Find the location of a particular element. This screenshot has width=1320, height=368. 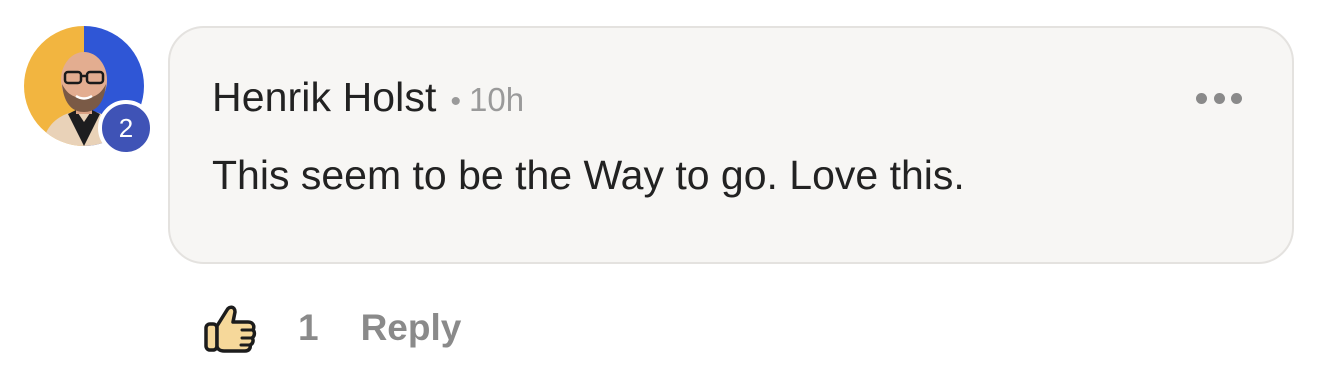

more-options-button is located at coordinates (1219, 98).